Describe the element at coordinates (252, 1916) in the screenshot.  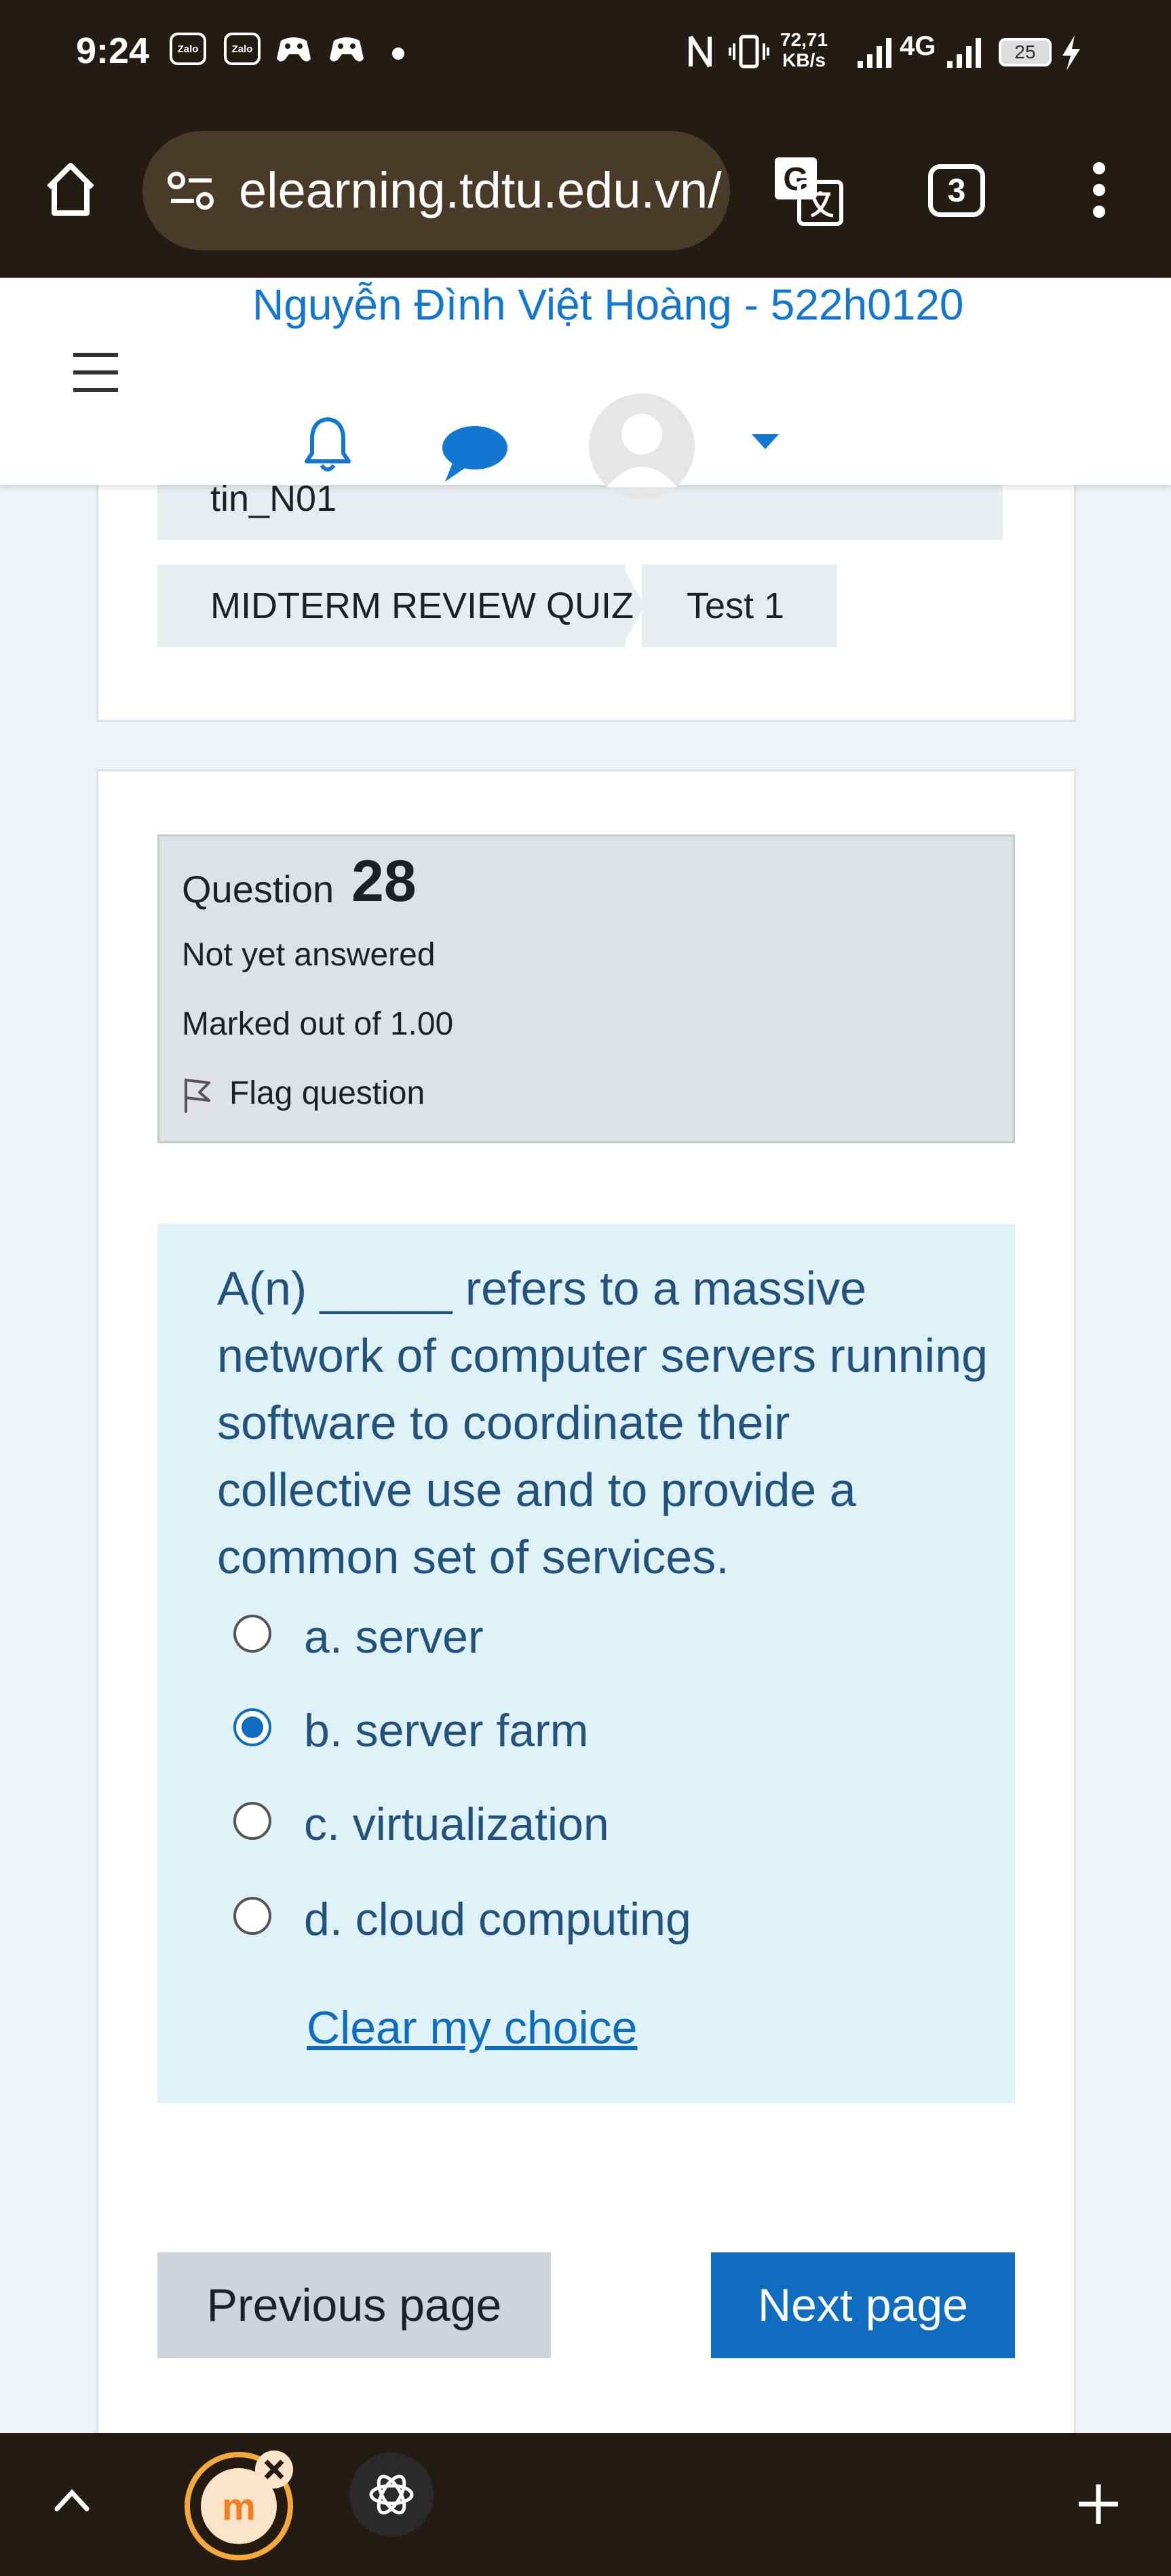
I see `option-d-radio` at that location.